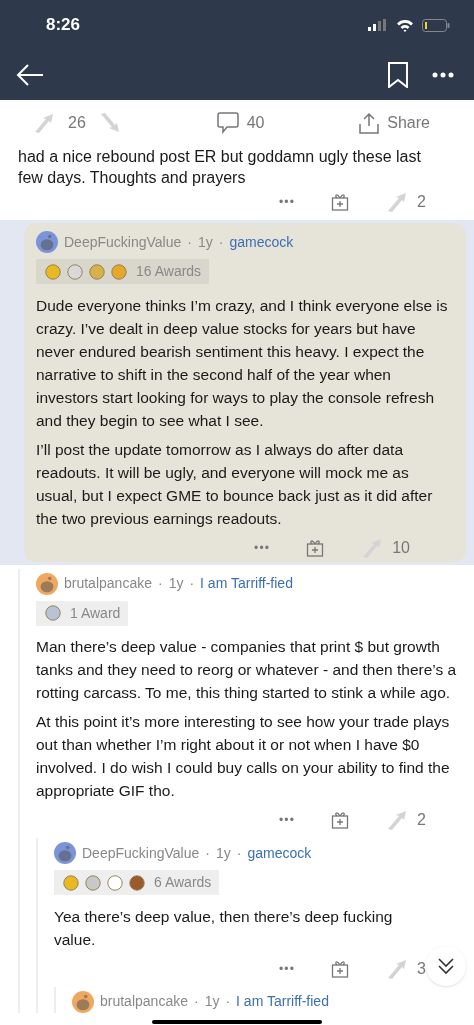 The height and width of the screenshot is (1025, 474). I want to click on wifi-icon, so click(405, 25).